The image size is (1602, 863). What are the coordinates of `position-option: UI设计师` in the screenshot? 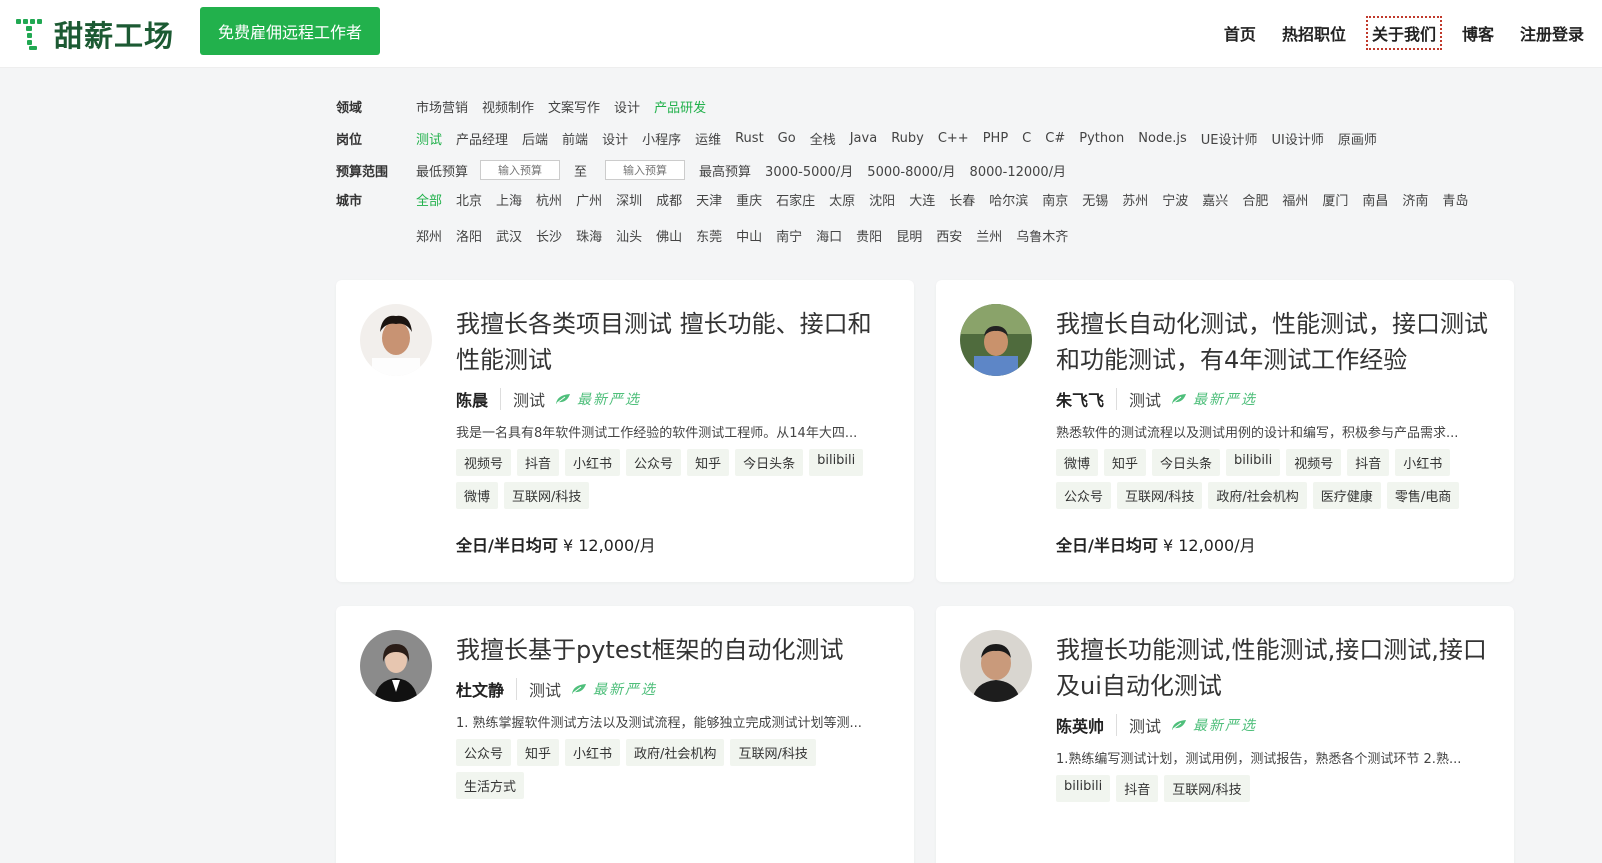 It's located at (1297, 138).